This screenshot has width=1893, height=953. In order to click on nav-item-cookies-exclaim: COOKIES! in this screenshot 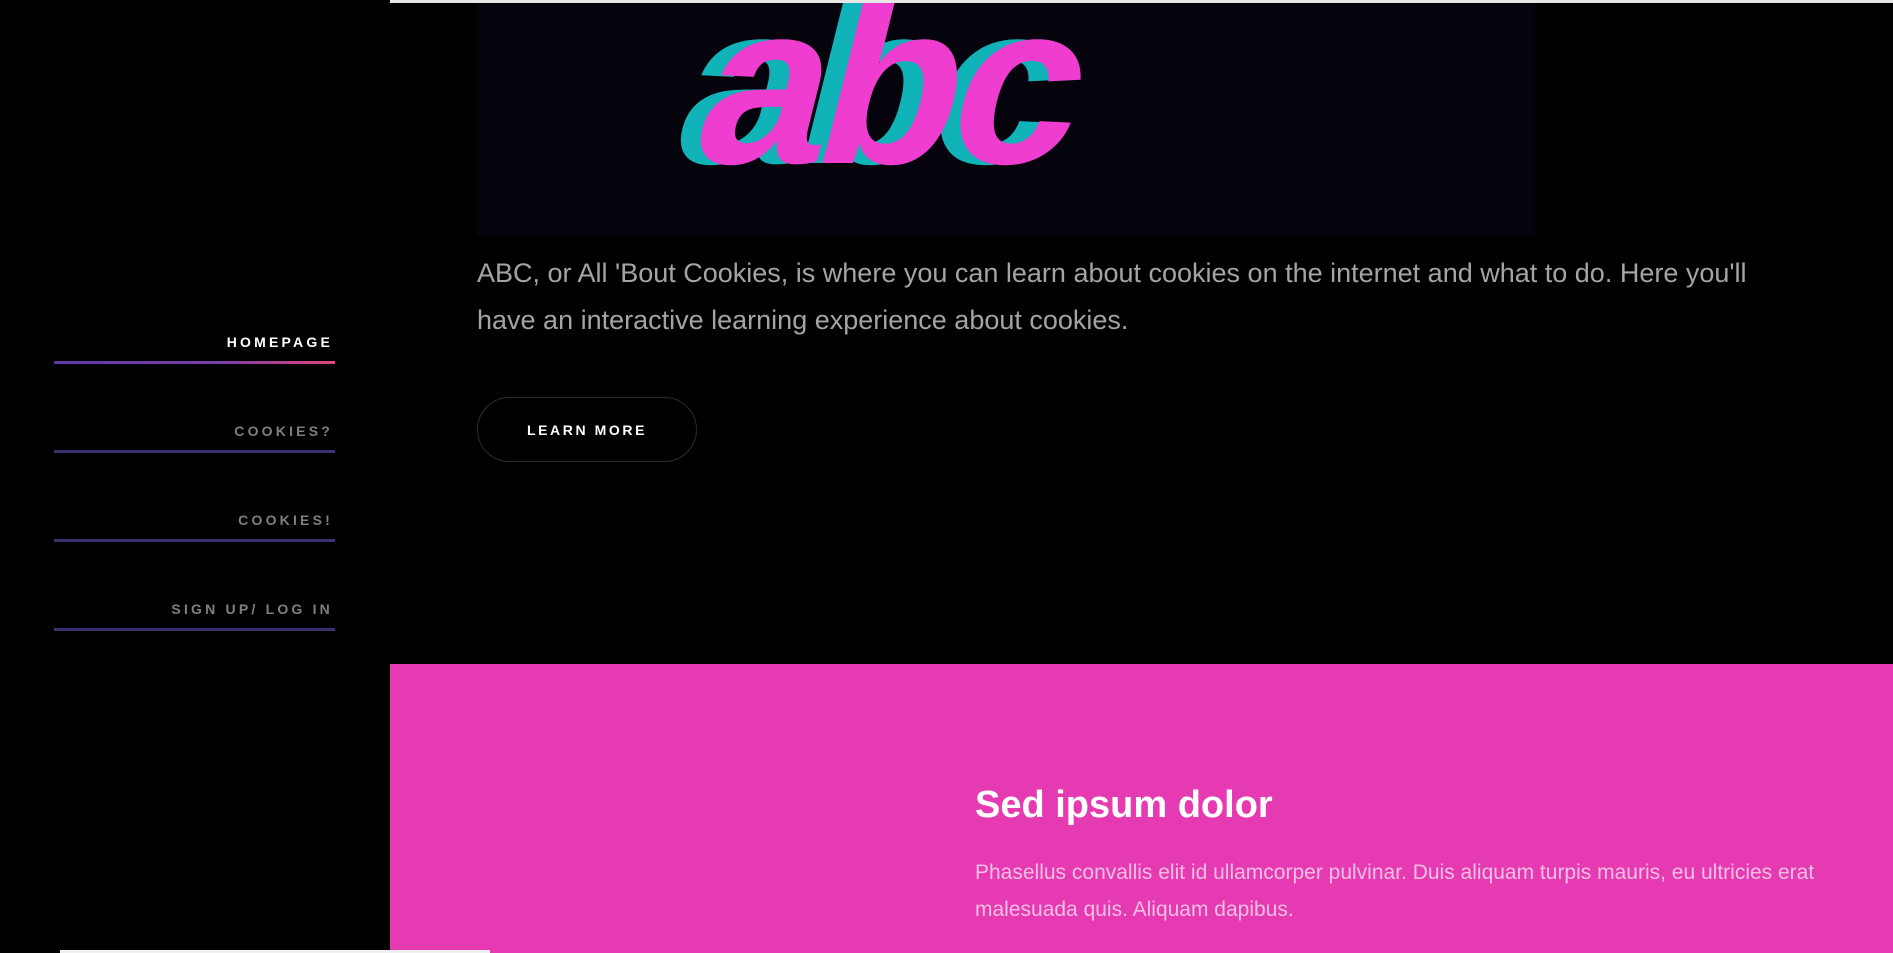, I will do `click(194, 527)`.